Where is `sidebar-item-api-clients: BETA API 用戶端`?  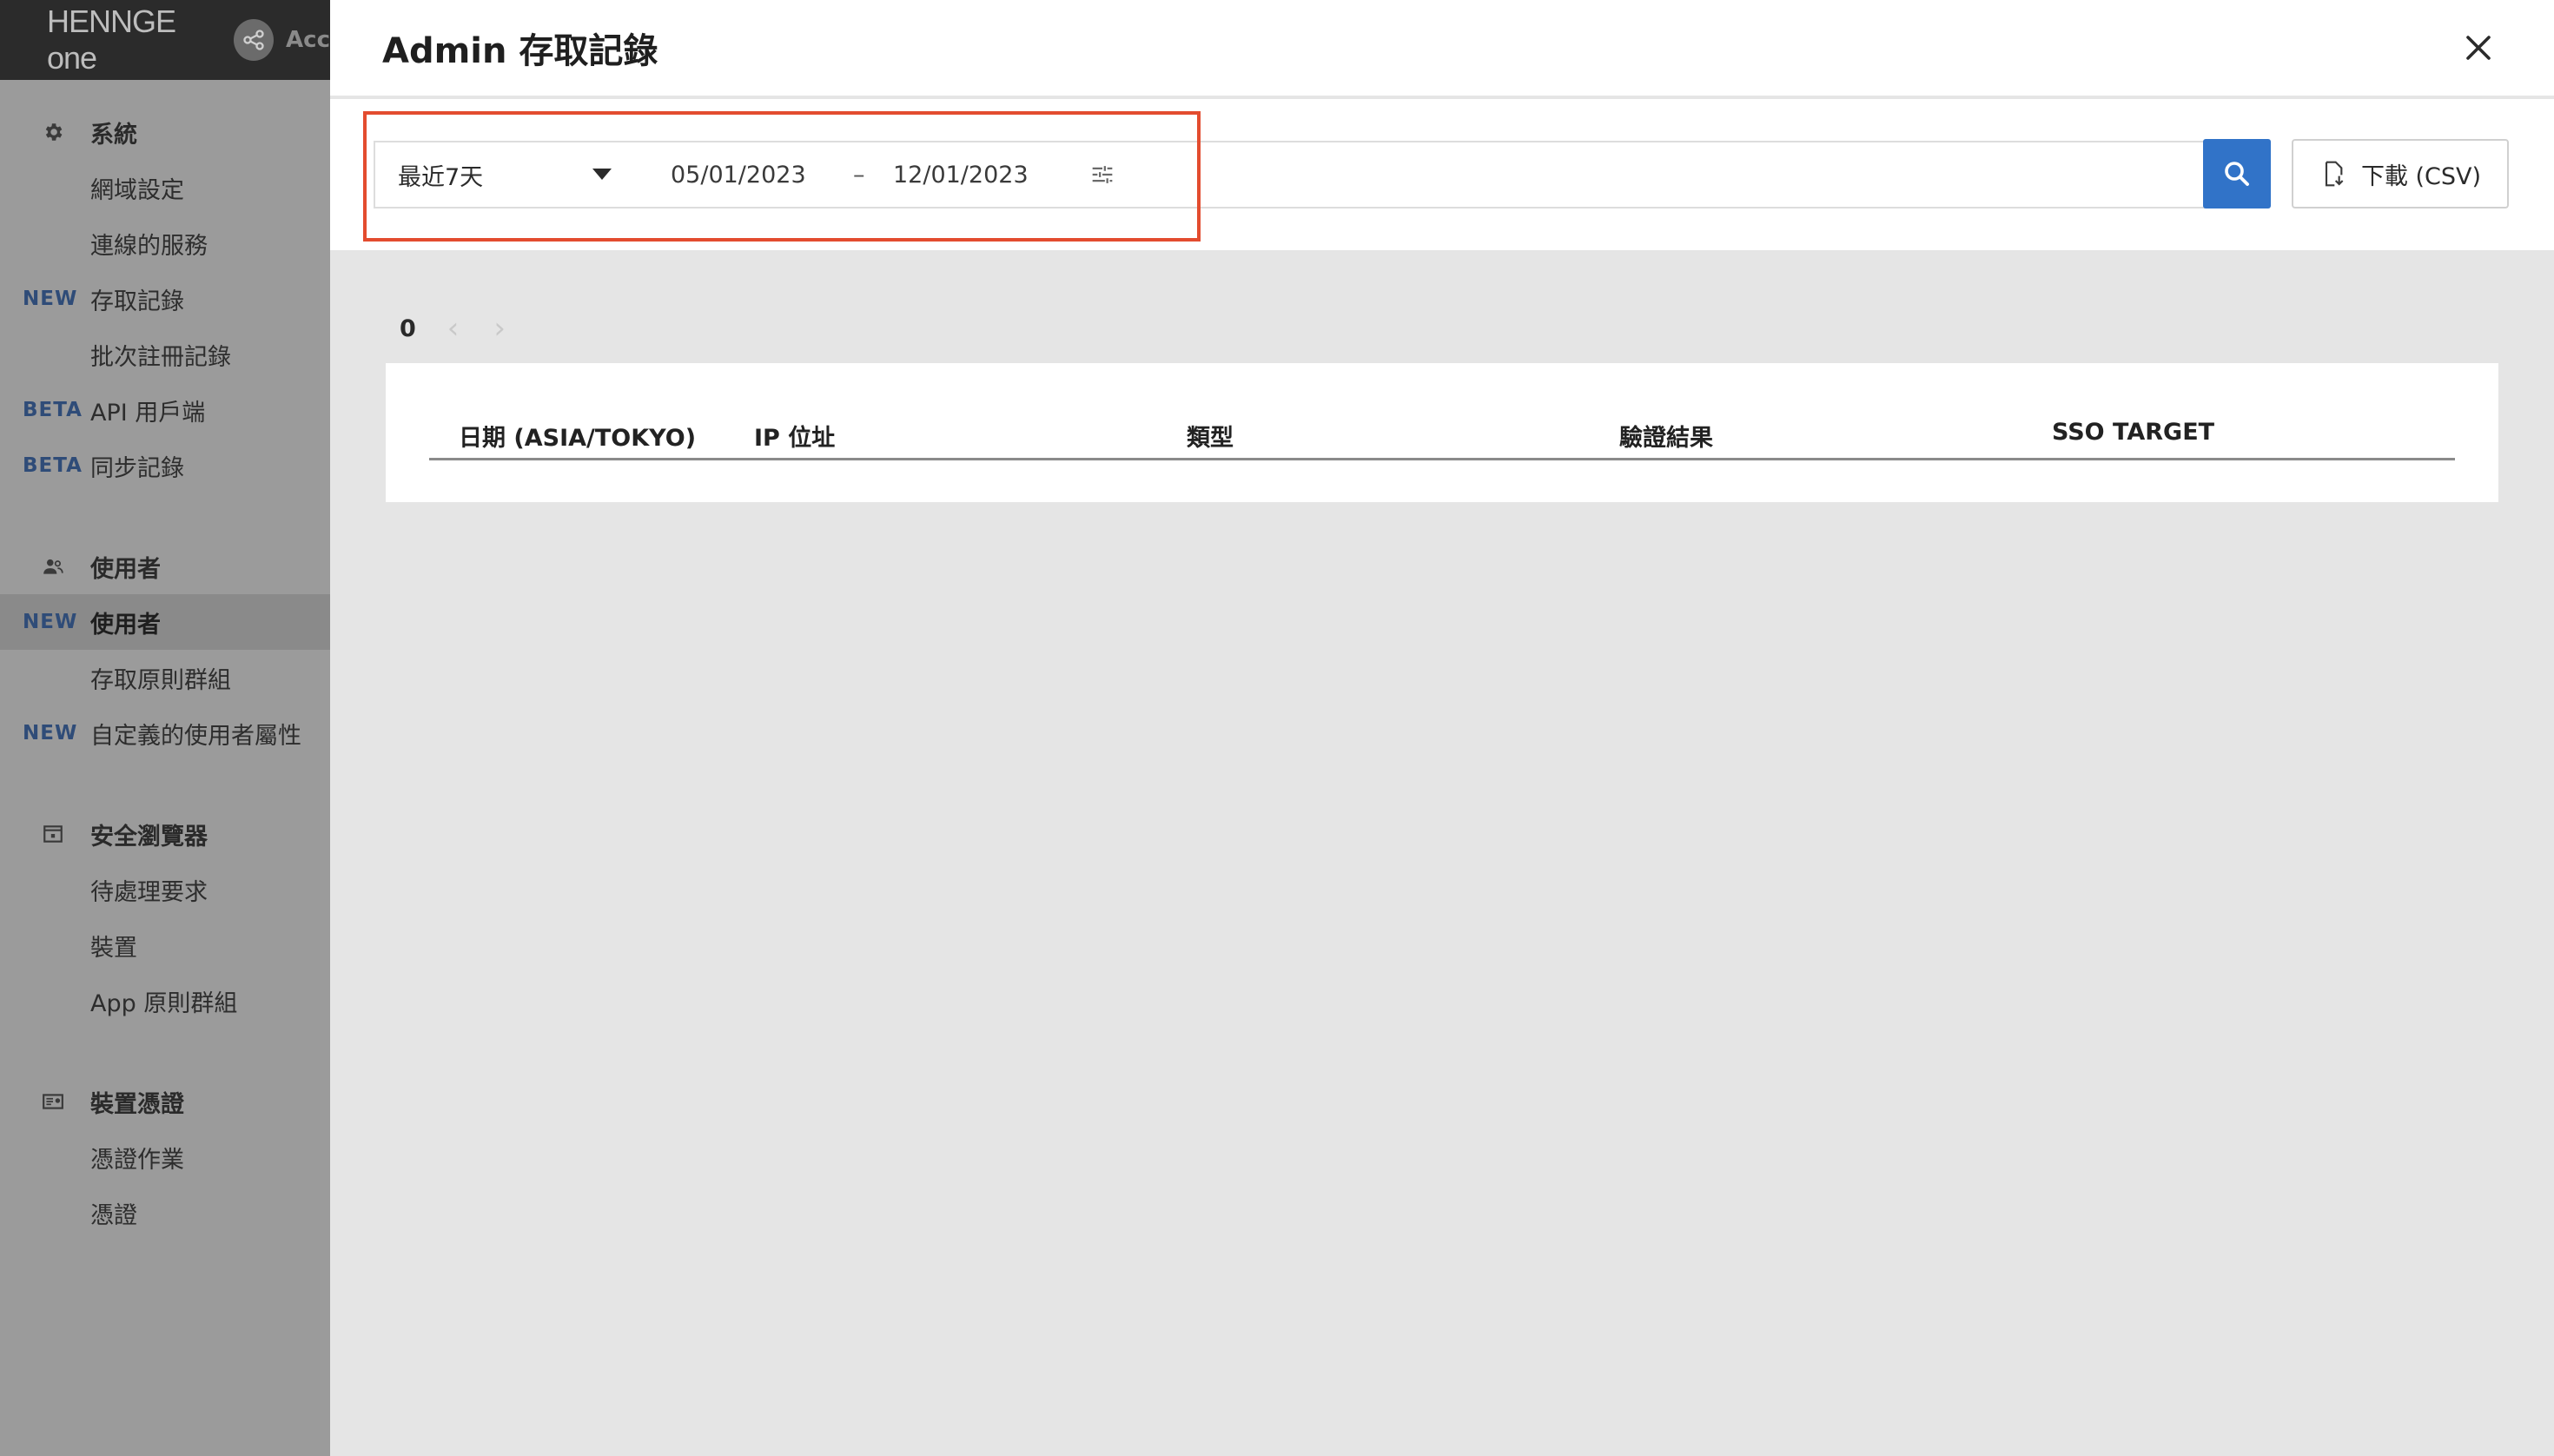 sidebar-item-api-clients: BETA API 用戶端 is located at coordinates (165, 410).